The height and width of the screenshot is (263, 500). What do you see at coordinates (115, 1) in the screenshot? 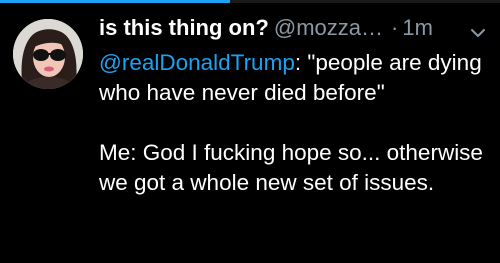
I see `loading-progress-fill` at bounding box center [115, 1].